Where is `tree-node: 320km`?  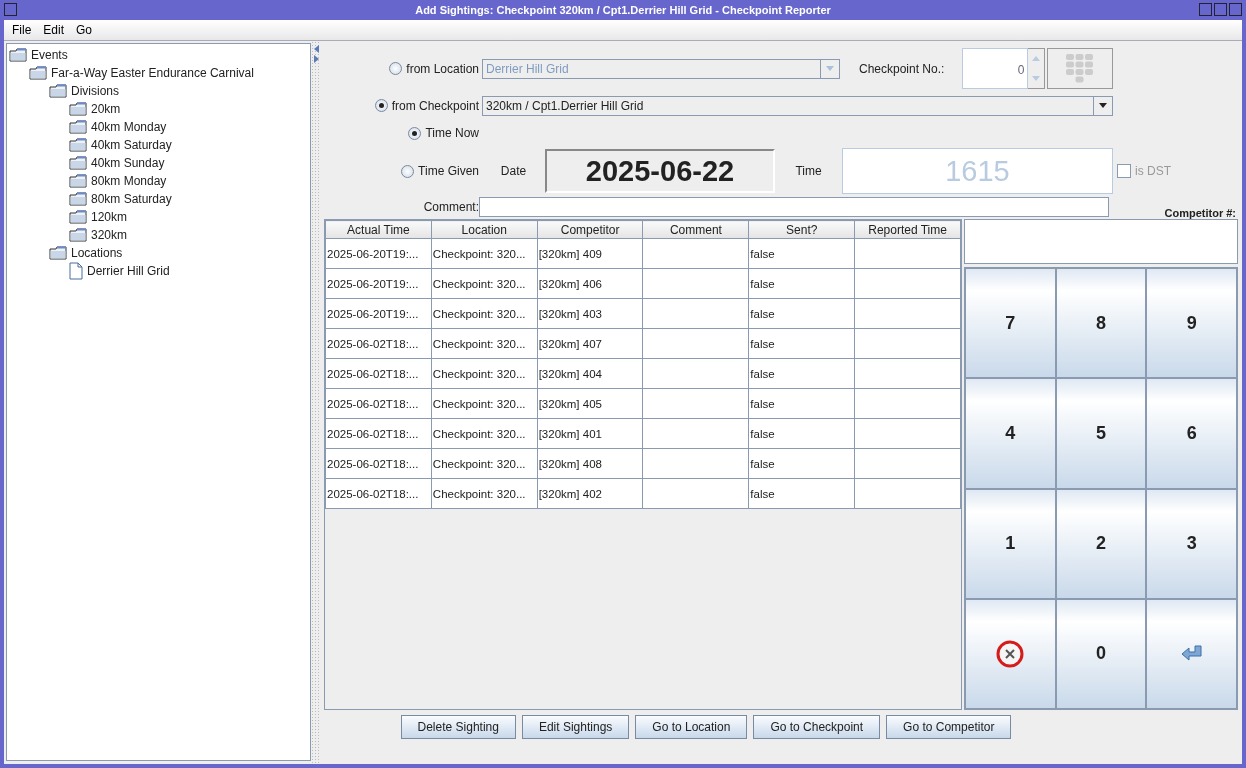
tree-node: 320km is located at coordinates (188, 235).